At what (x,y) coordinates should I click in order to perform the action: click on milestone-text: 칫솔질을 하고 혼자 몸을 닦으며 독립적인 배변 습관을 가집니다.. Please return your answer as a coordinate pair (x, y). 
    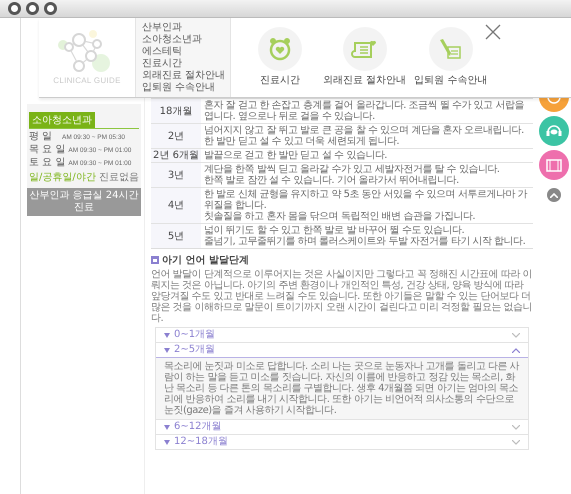
    Looking at the image, I should click on (340, 216).